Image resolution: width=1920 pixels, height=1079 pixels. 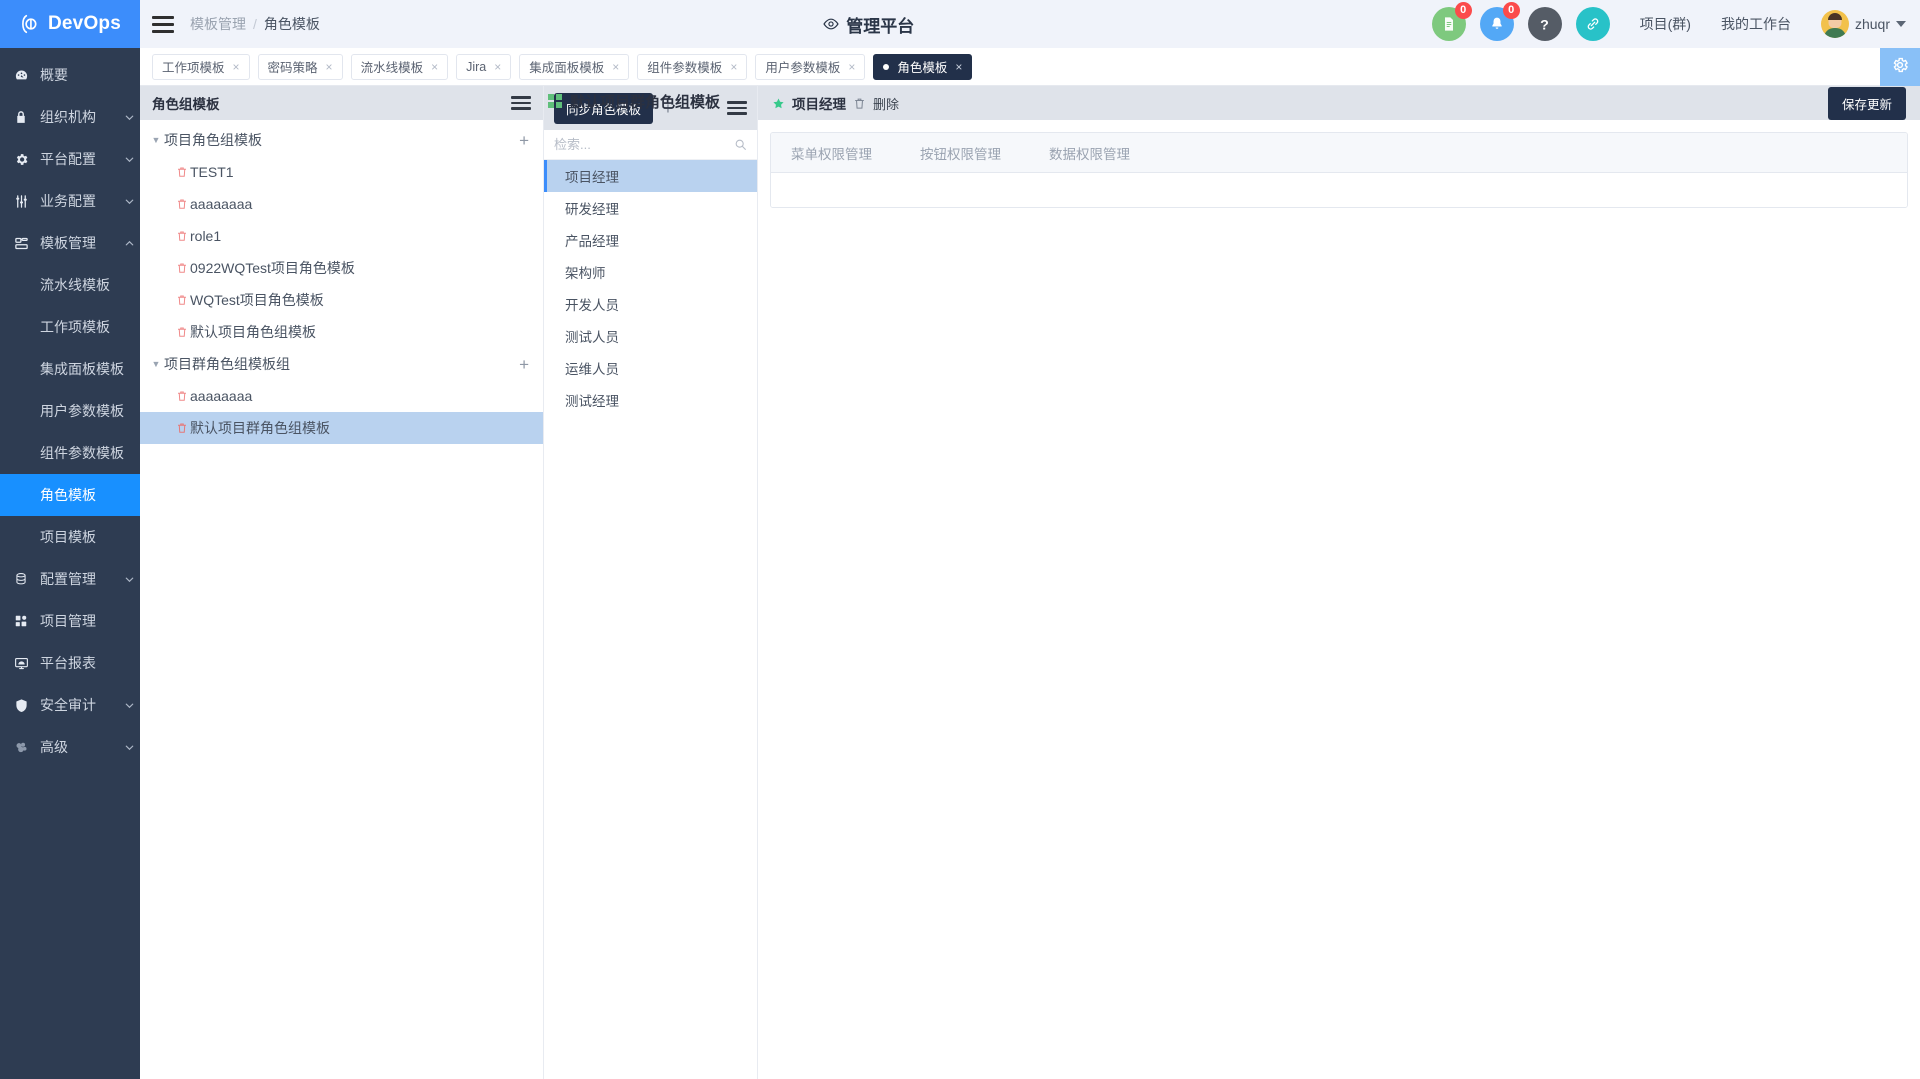 What do you see at coordinates (70, 705) in the screenshot?
I see `sidebar-item-security-audit: 安全审计` at bounding box center [70, 705].